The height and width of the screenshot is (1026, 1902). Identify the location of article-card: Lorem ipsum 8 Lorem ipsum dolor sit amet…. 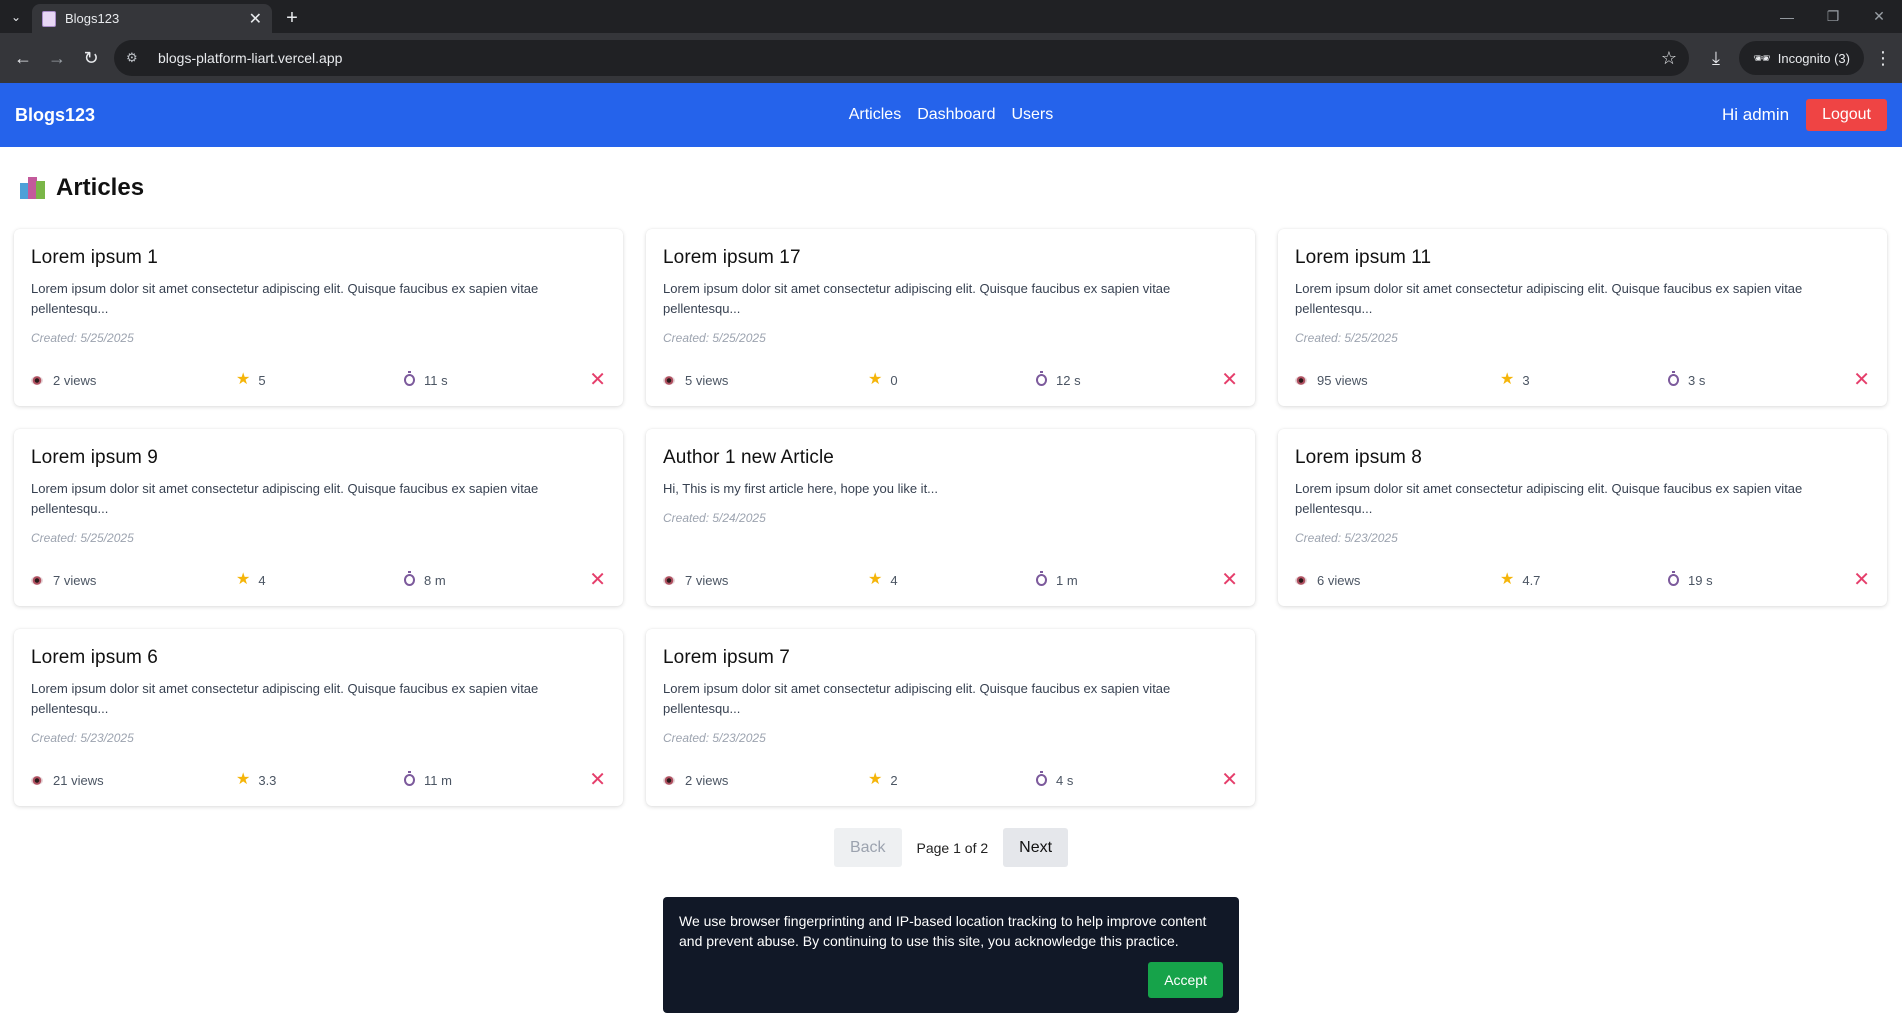
(1582, 517).